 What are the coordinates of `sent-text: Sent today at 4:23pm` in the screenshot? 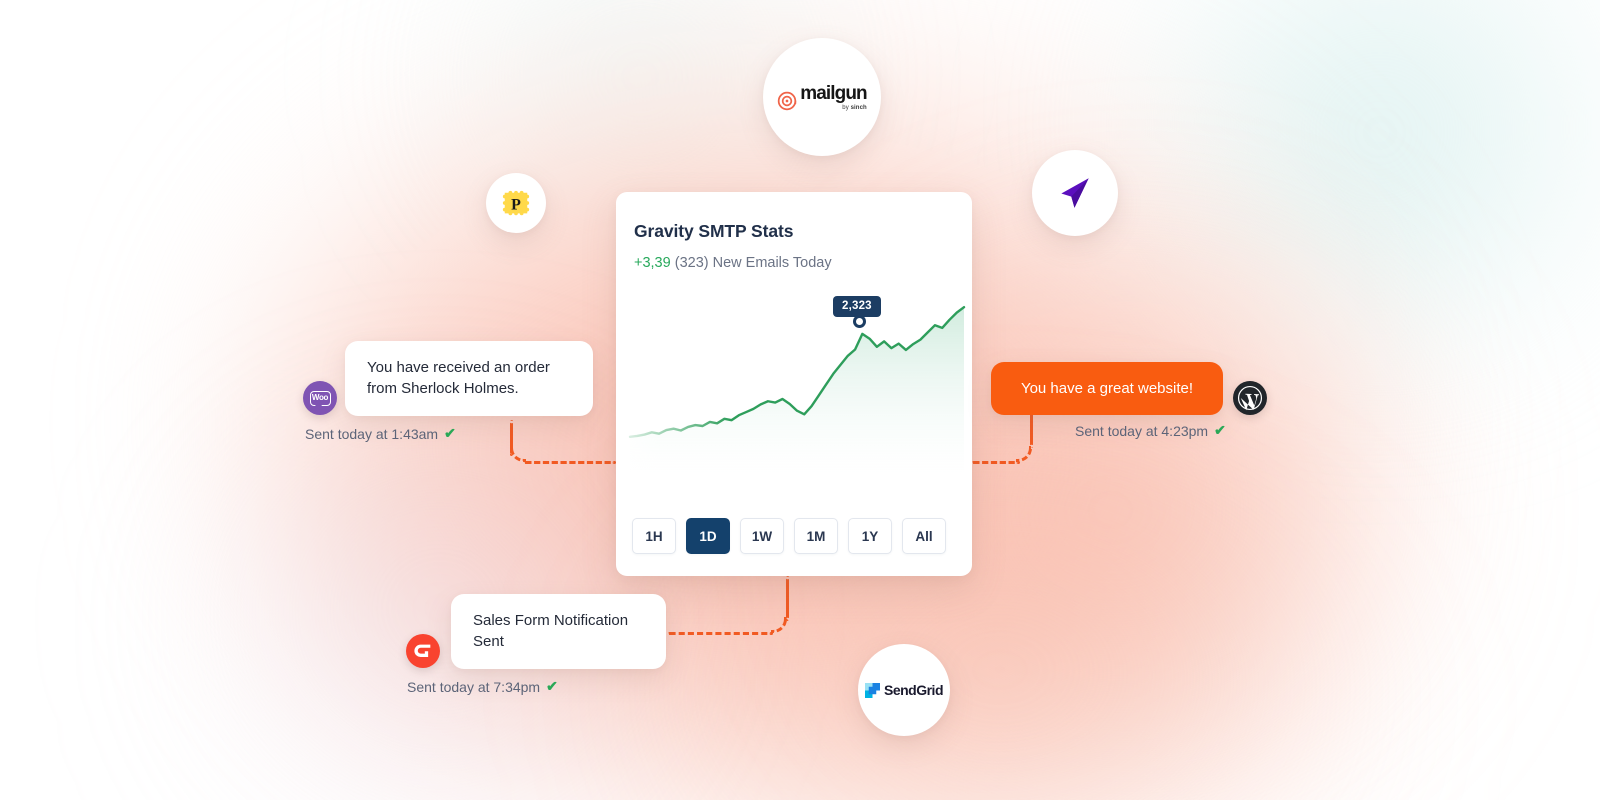 It's located at (1142, 430).